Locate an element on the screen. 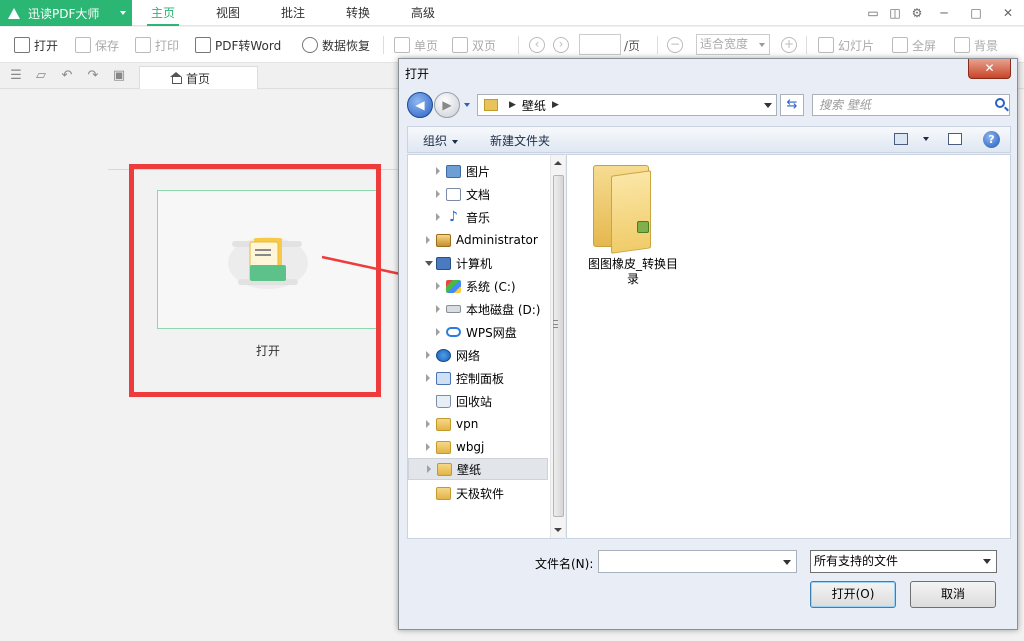 The width and height of the screenshot is (1024, 641). highlight-box is located at coordinates (255, 280).